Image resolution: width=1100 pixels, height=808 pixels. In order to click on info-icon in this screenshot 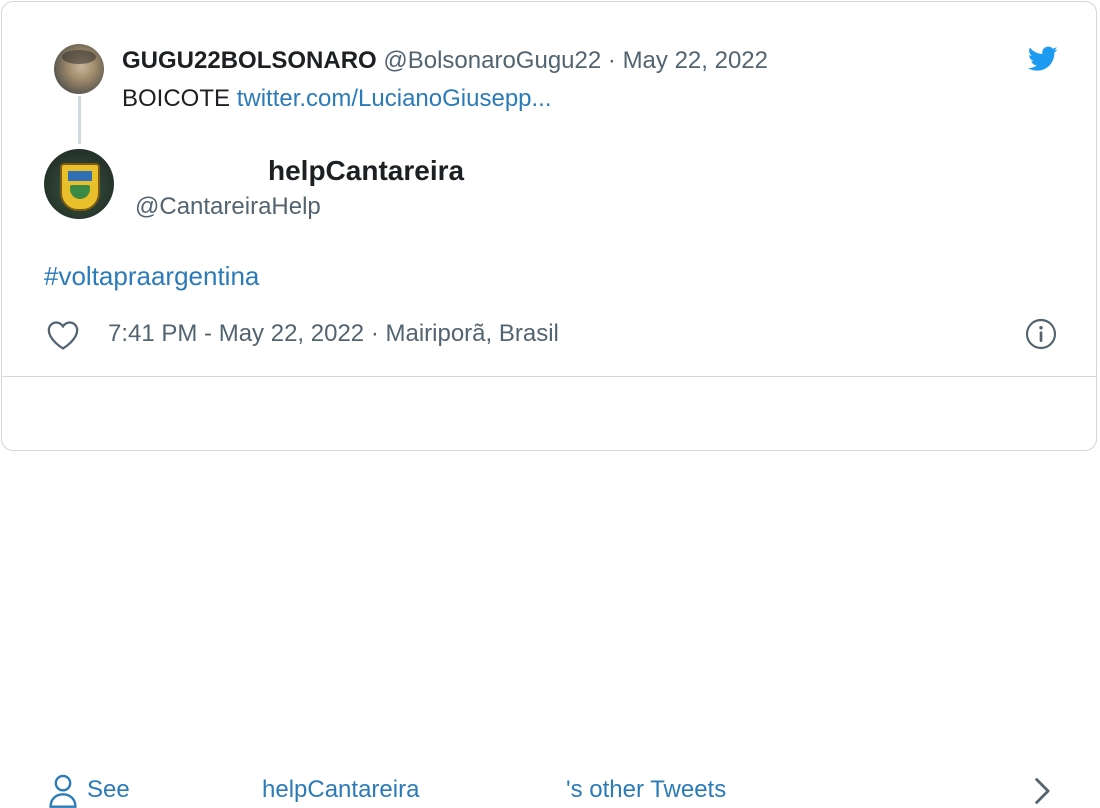, I will do `click(1041, 334)`.